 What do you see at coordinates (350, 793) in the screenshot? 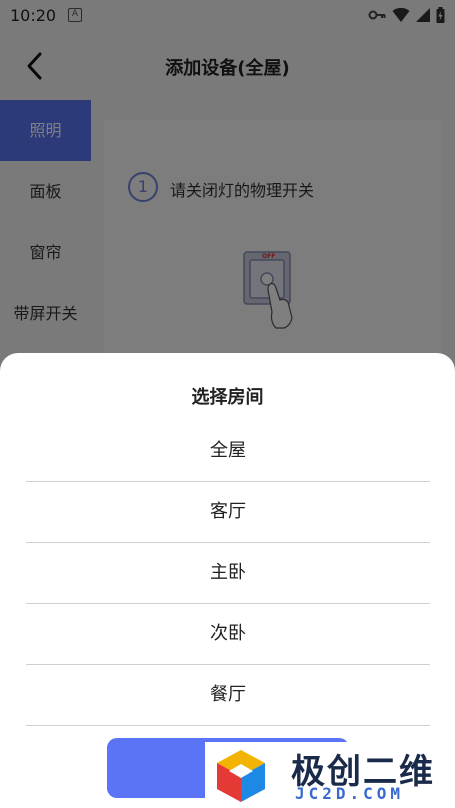
I see `watermark-domain: JC2D.COM` at bounding box center [350, 793].